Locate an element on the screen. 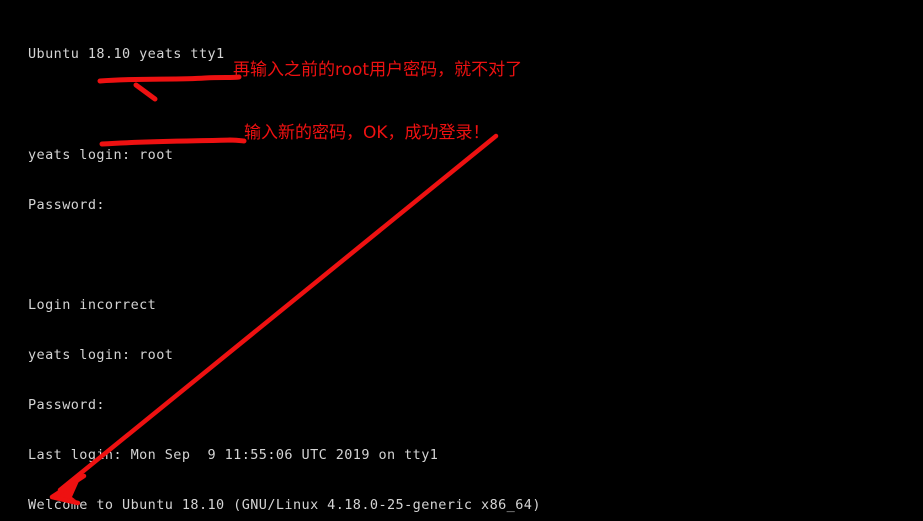 The height and width of the screenshot is (521, 923). annotation-note-1: 再输入之前的root用户密码，就不对了 is located at coordinates (378, 70).